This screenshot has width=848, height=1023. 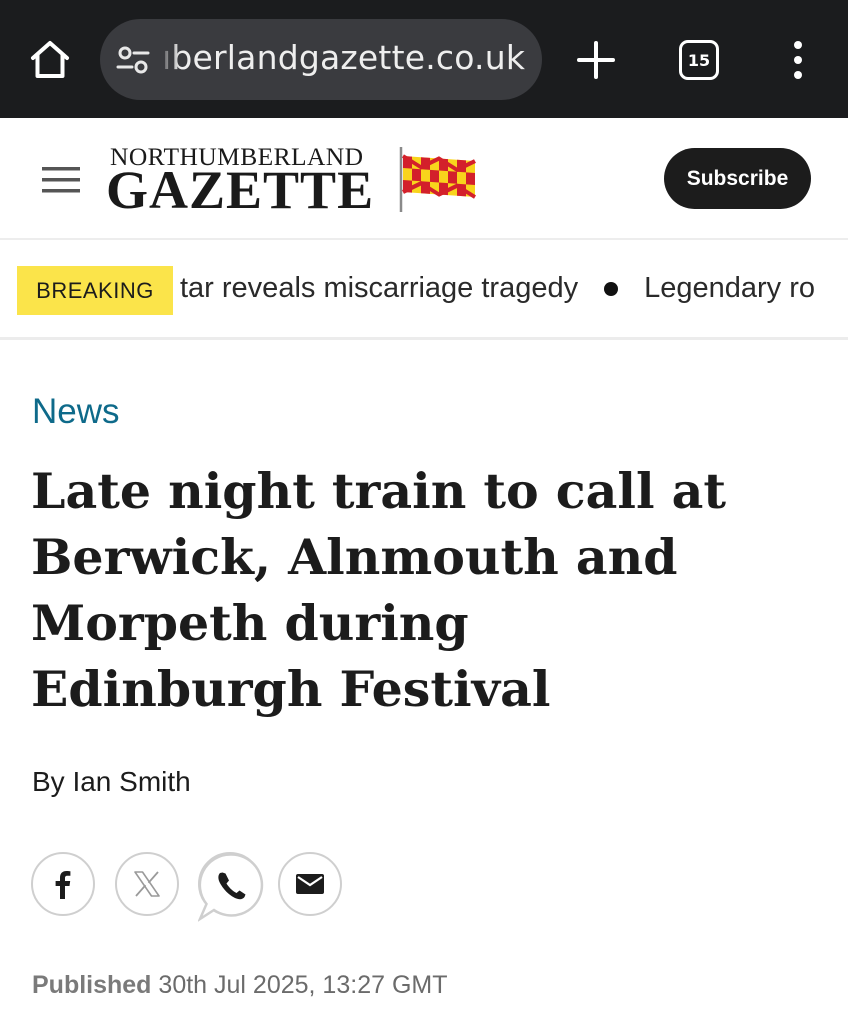 What do you see at coordinates (303, 985) in the screenshot?
I see `published-datetime: 30th Jul 2025, 13:27 GMT` at bounding box center [303, 985].